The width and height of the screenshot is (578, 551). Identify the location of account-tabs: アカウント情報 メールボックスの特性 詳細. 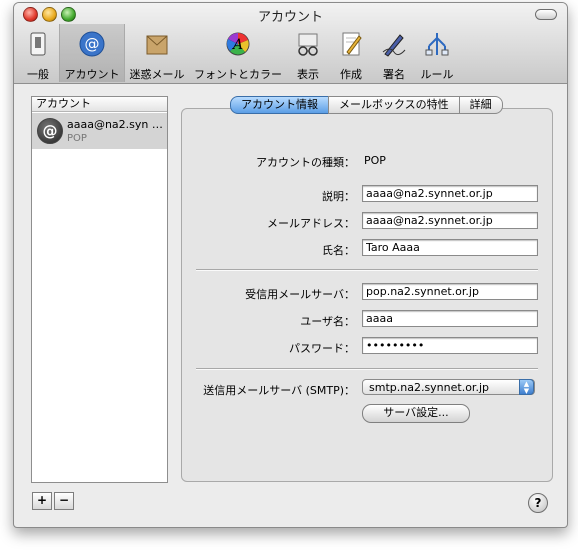
(366, 105).